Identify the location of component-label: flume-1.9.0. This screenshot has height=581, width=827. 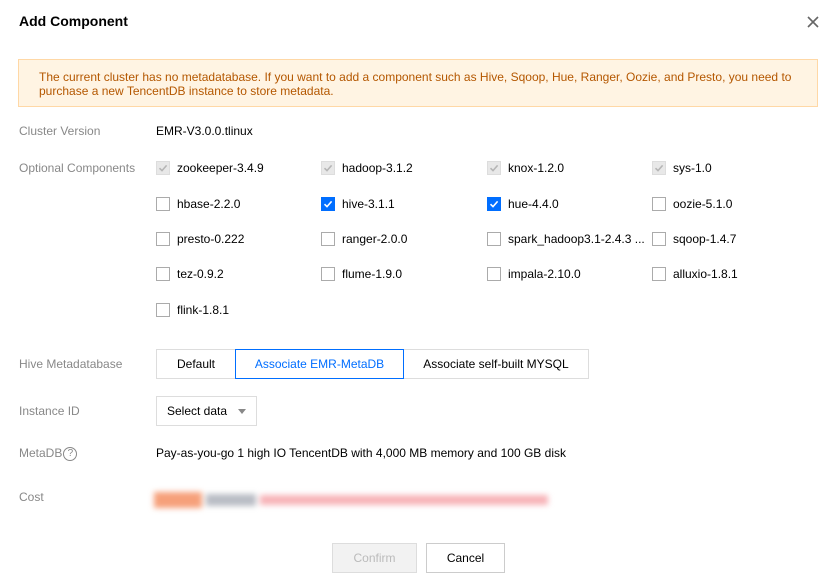
(372, 274).